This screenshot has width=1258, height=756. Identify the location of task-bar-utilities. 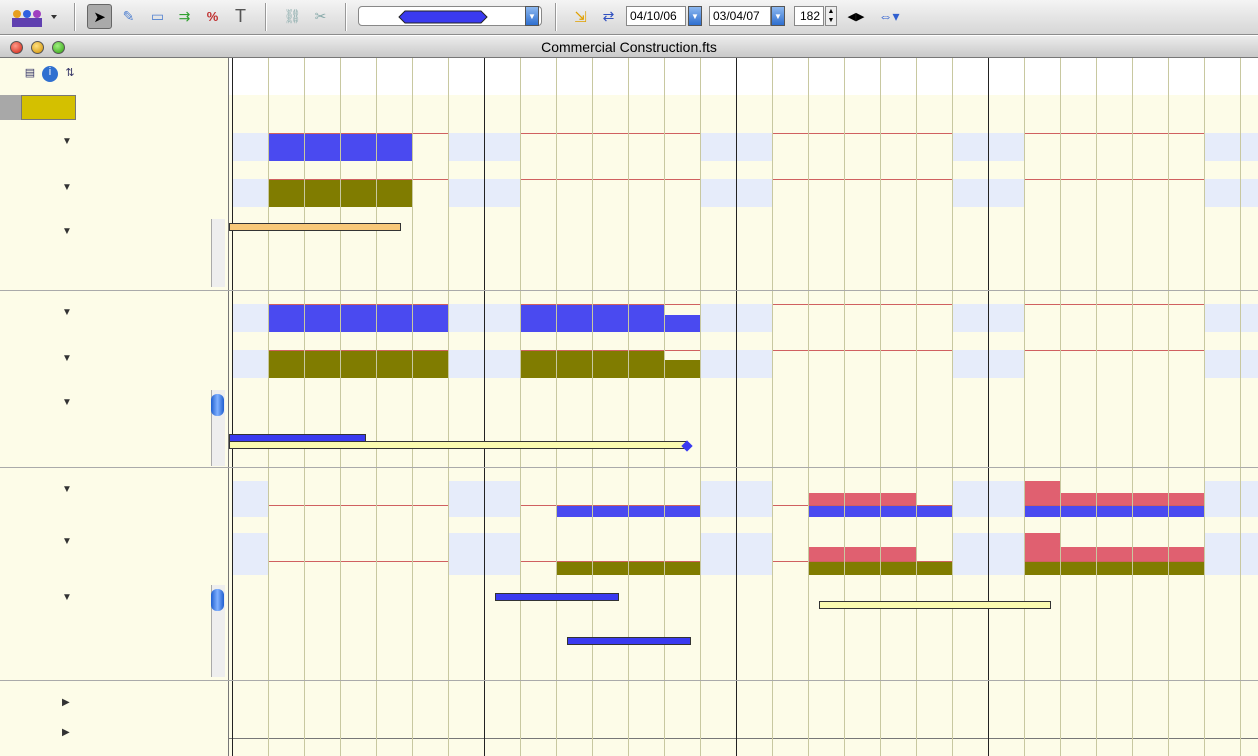
(315, 227).